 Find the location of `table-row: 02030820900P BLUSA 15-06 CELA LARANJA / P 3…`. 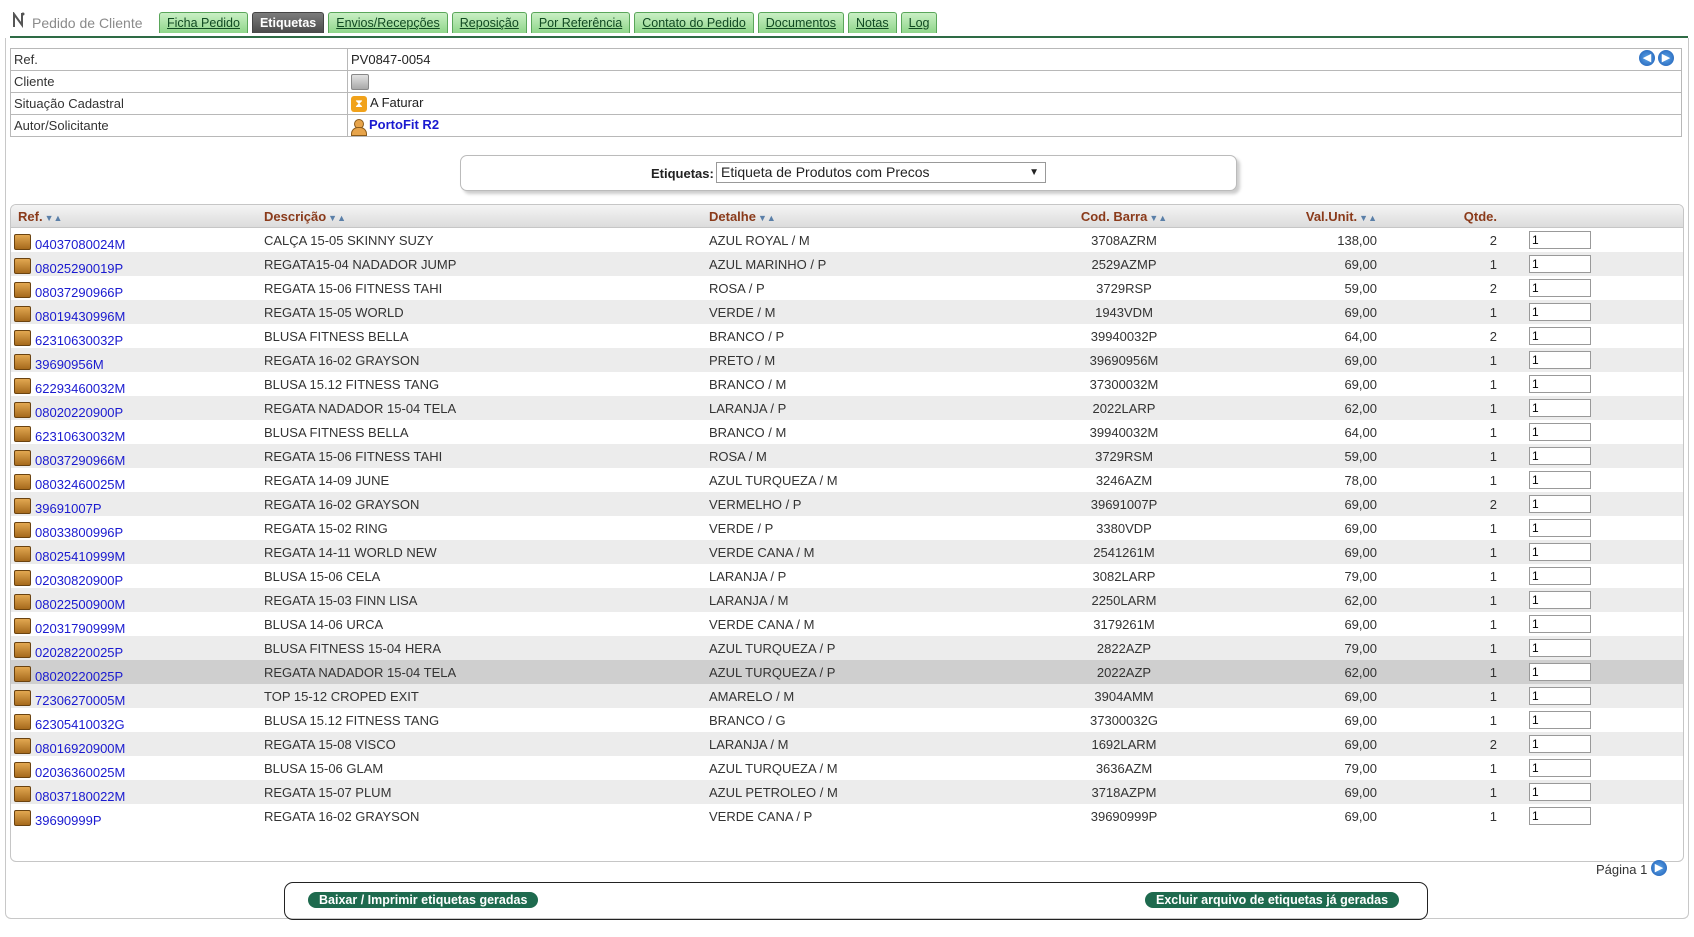

table-row: 02030820900P BLUSA 15-06 CELA LARANJA / P 3… is located at coordinates (847, 576).